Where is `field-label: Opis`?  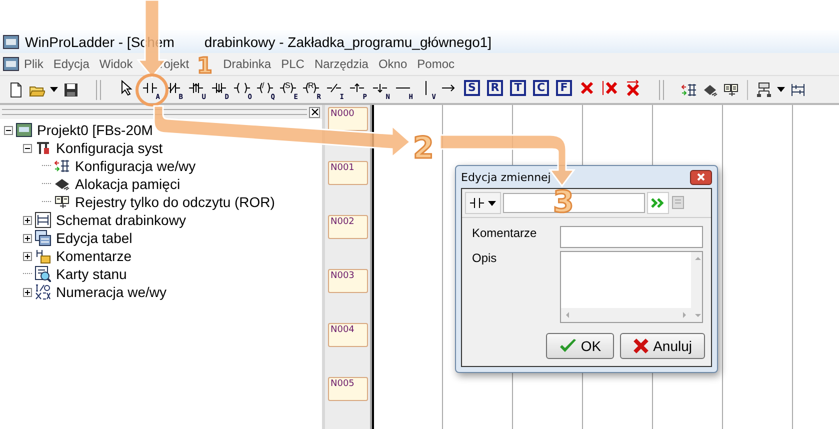
field-label: Opis is located at coordinates (485, 259).